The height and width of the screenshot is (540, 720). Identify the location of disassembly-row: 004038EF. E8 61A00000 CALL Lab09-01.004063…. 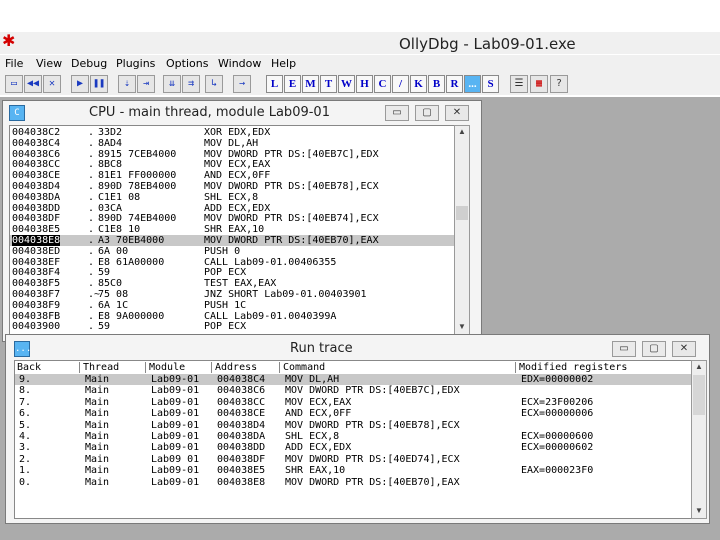
(232, 262).